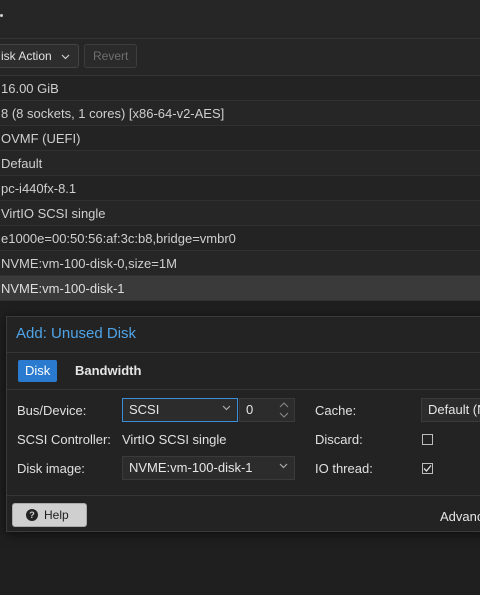 The image size is (480, 595). What do you see at coordinates (191, 467) in the screenshot?
I see `disk-image-value: NVME:vm-100-disk-1` at bounding box center [191, 467].